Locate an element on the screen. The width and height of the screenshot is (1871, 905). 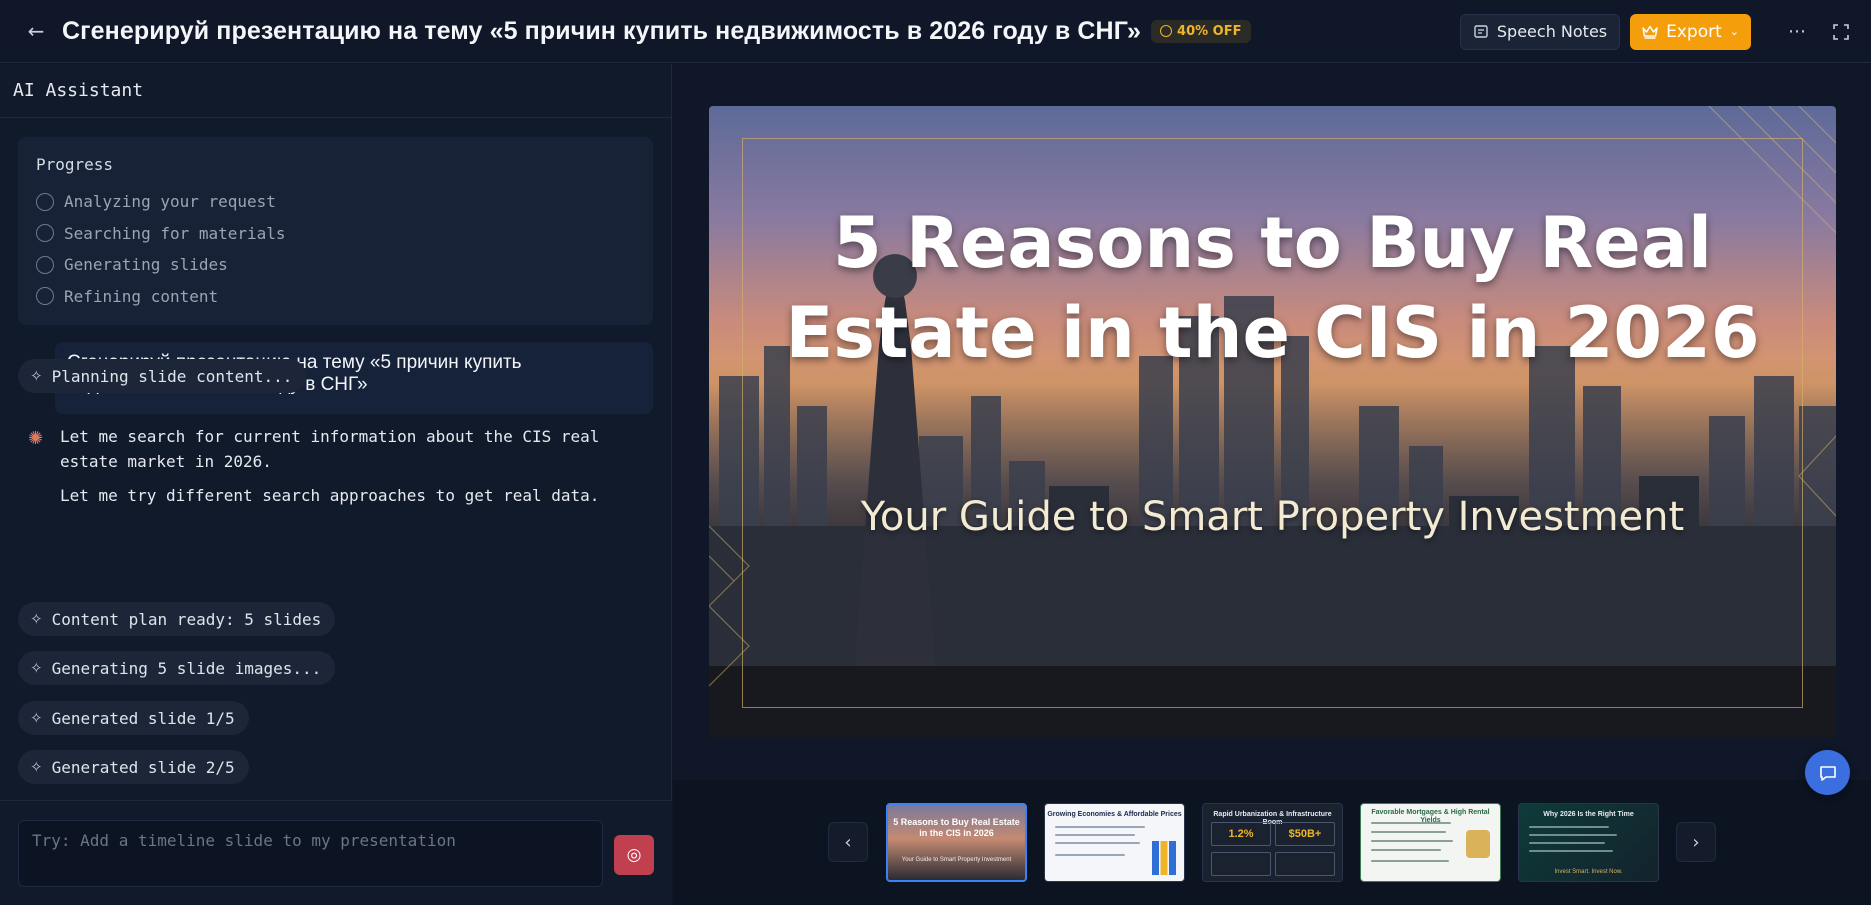
top-actions: Speech Notes Export ⌄ ⋯ is located at coordinates (1665, 31).